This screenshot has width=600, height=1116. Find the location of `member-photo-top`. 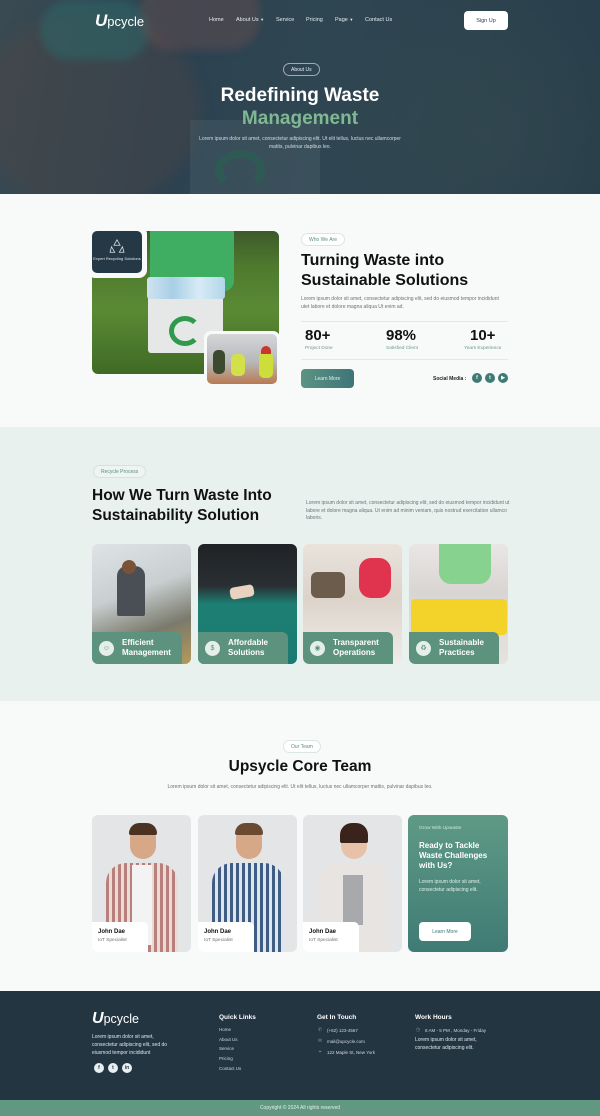

member-photo-top is located at coordinates (353, 900).